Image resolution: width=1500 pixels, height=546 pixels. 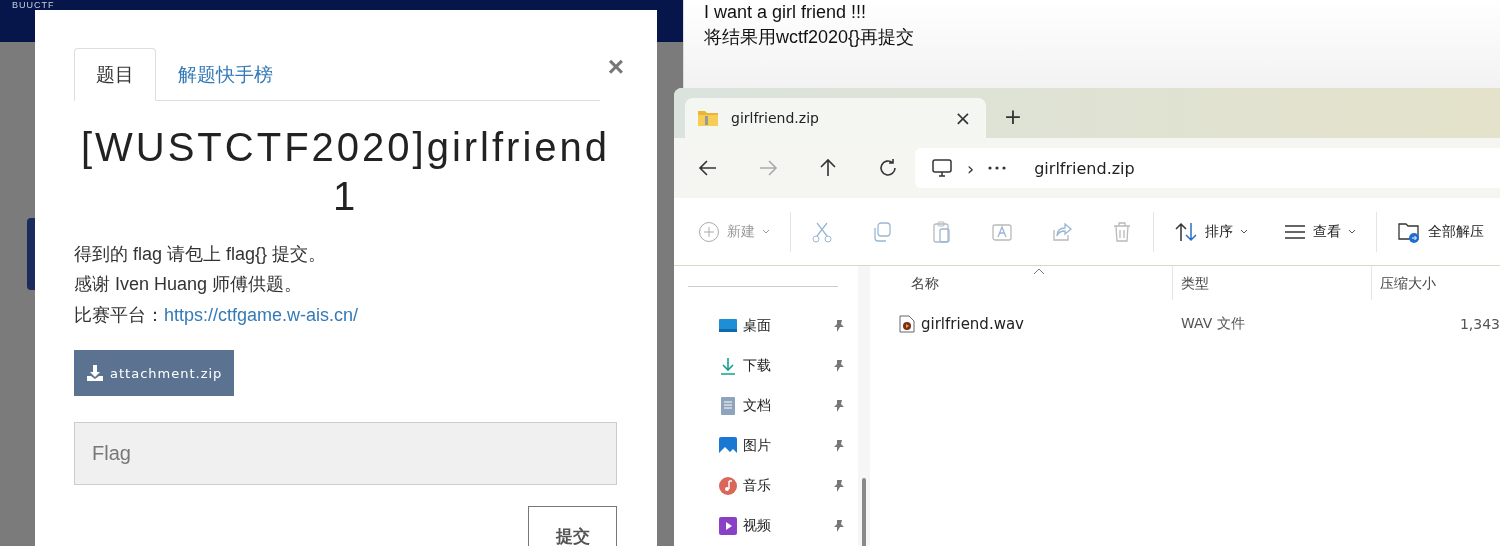 I want to click on copy-icon, so click(x=882, y=231).